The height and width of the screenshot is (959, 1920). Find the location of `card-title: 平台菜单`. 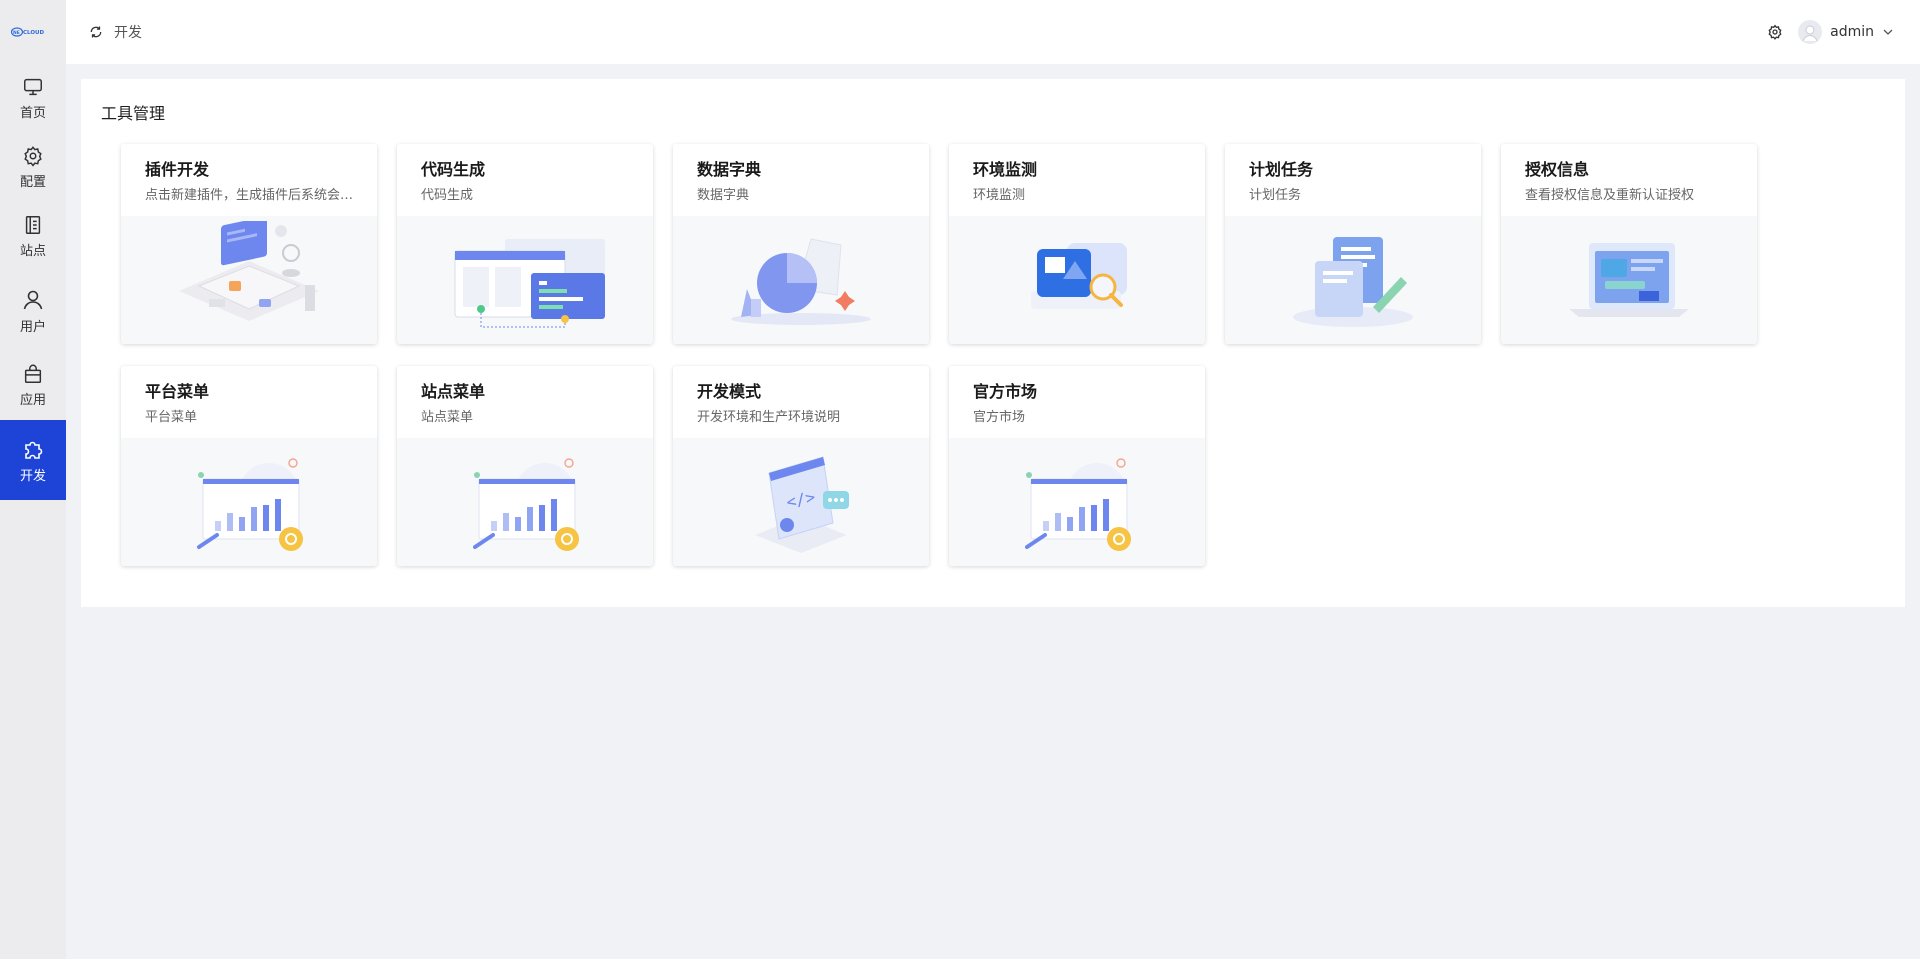

card-title: 平台菜单 is located at coordinates (177, 391).